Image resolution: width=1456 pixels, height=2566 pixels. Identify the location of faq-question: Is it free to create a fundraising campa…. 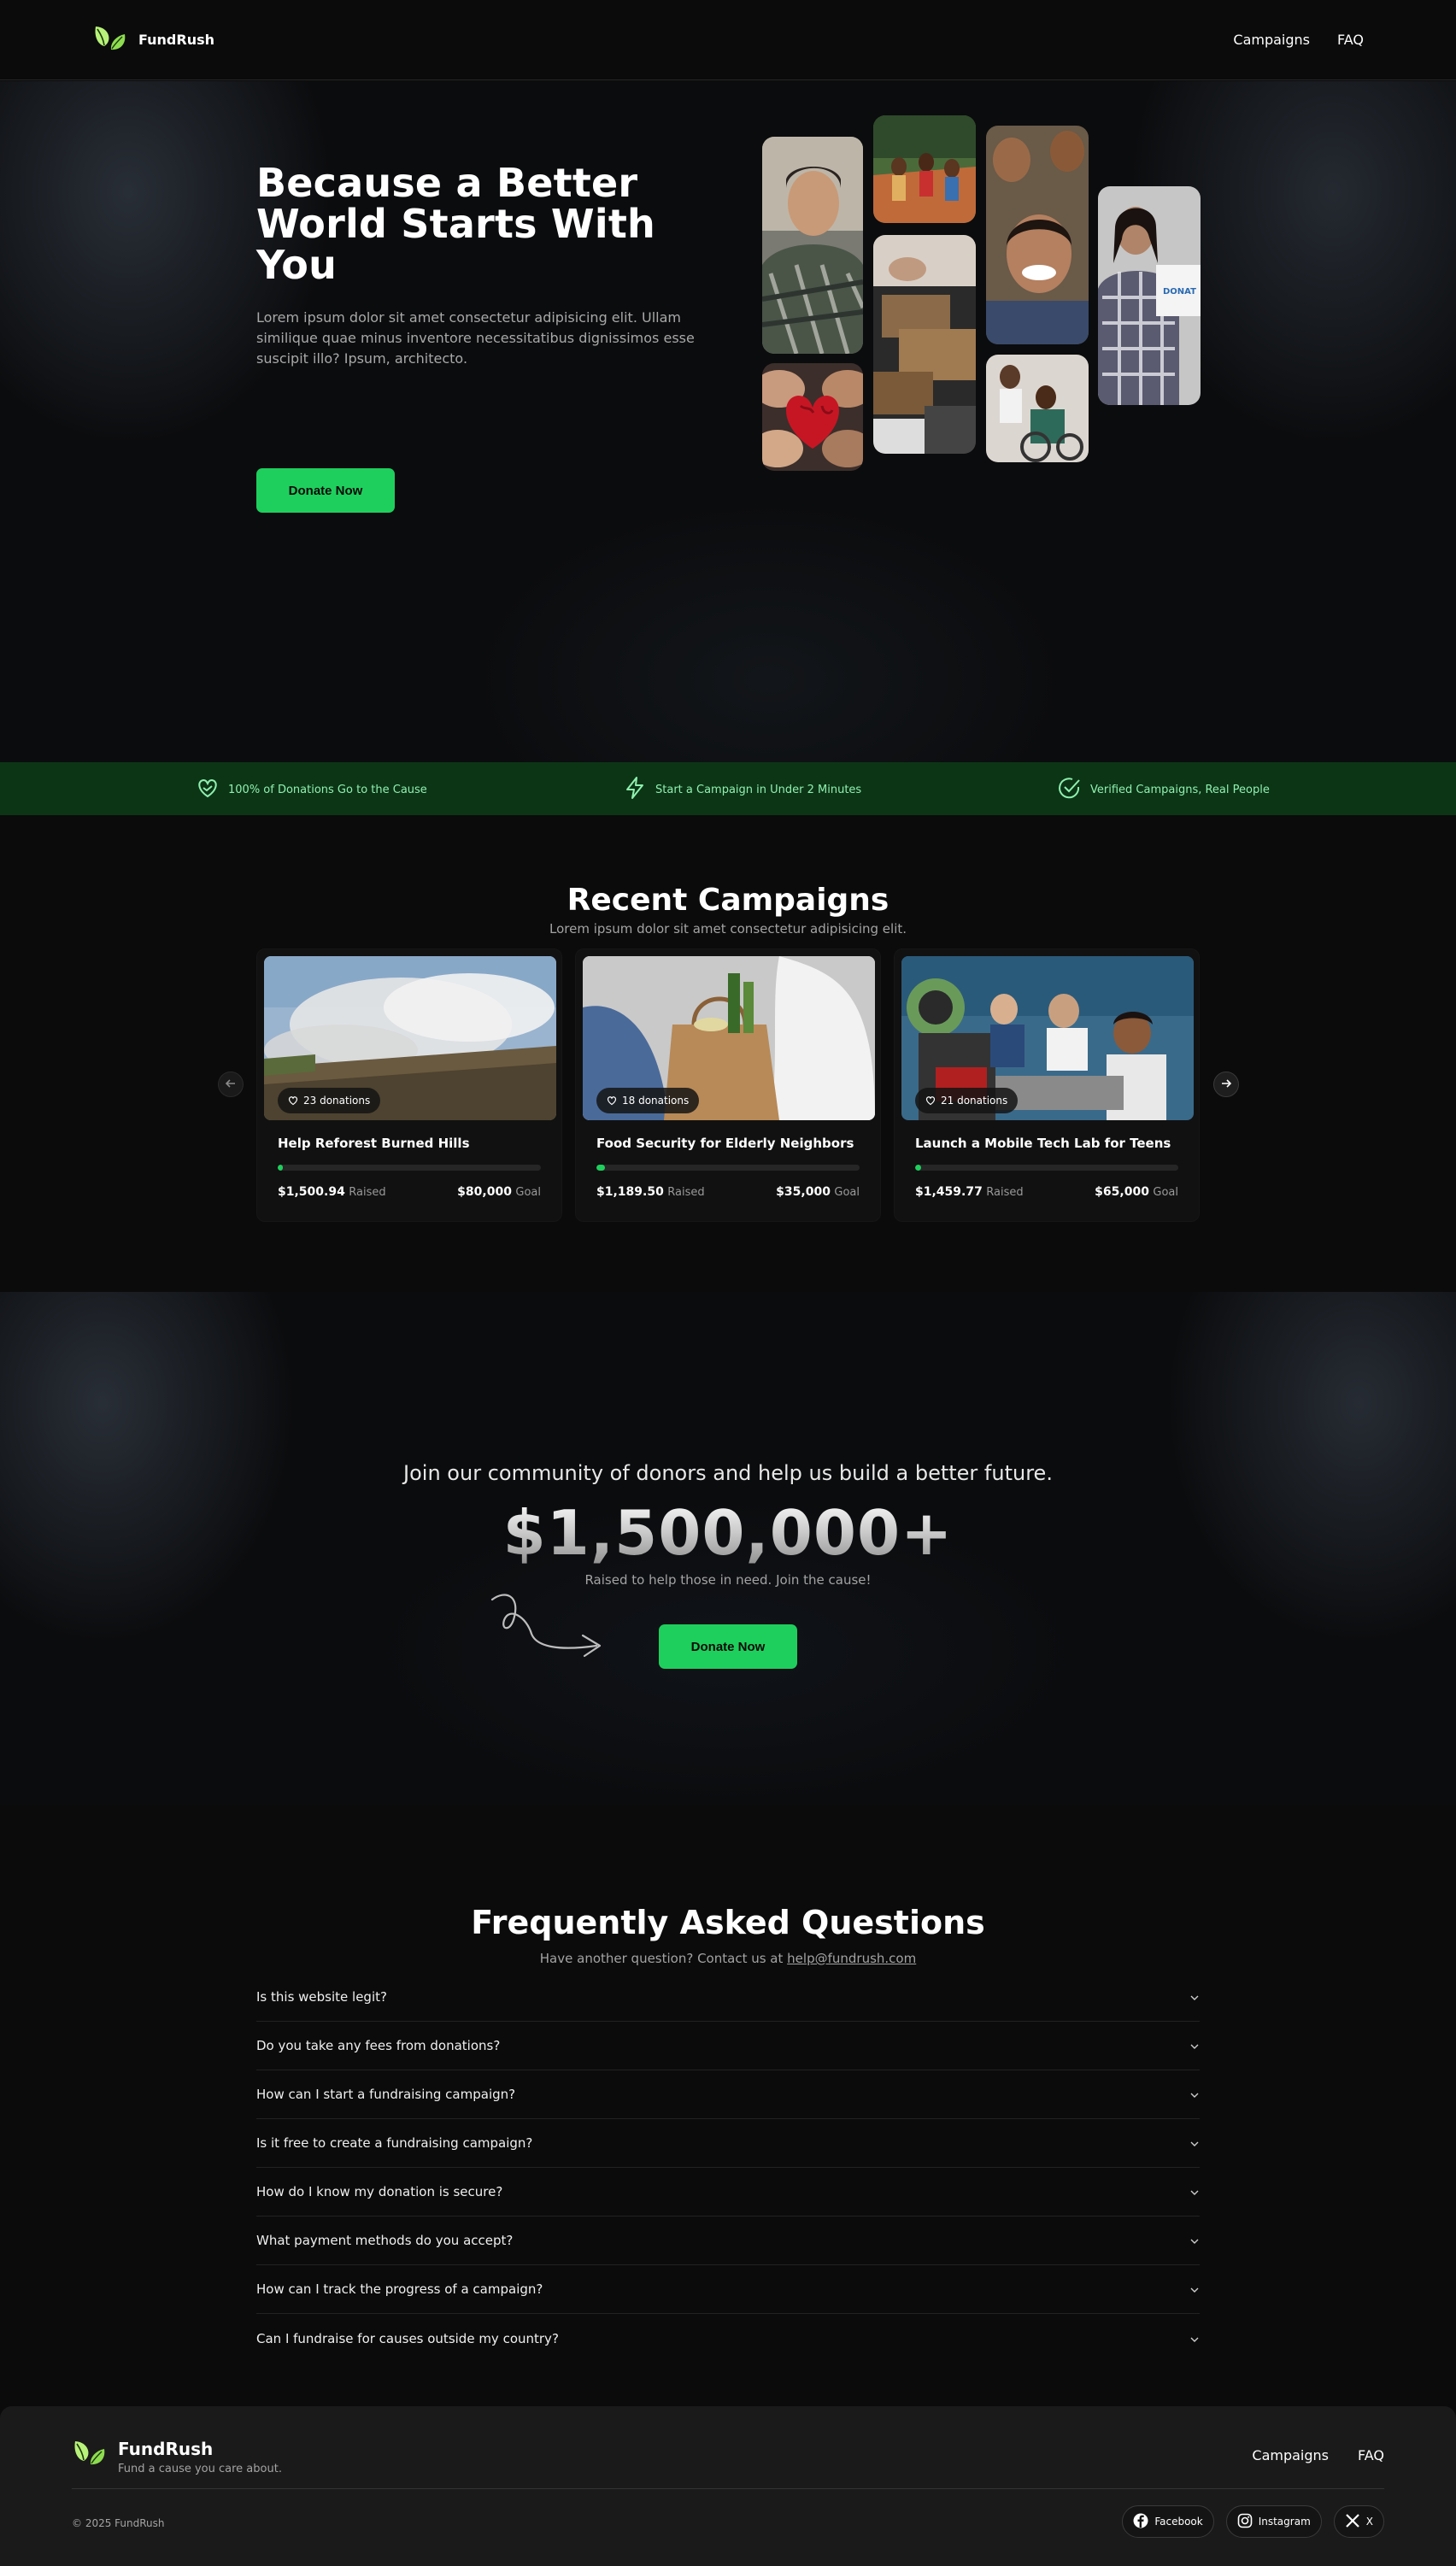
(728, 2143).